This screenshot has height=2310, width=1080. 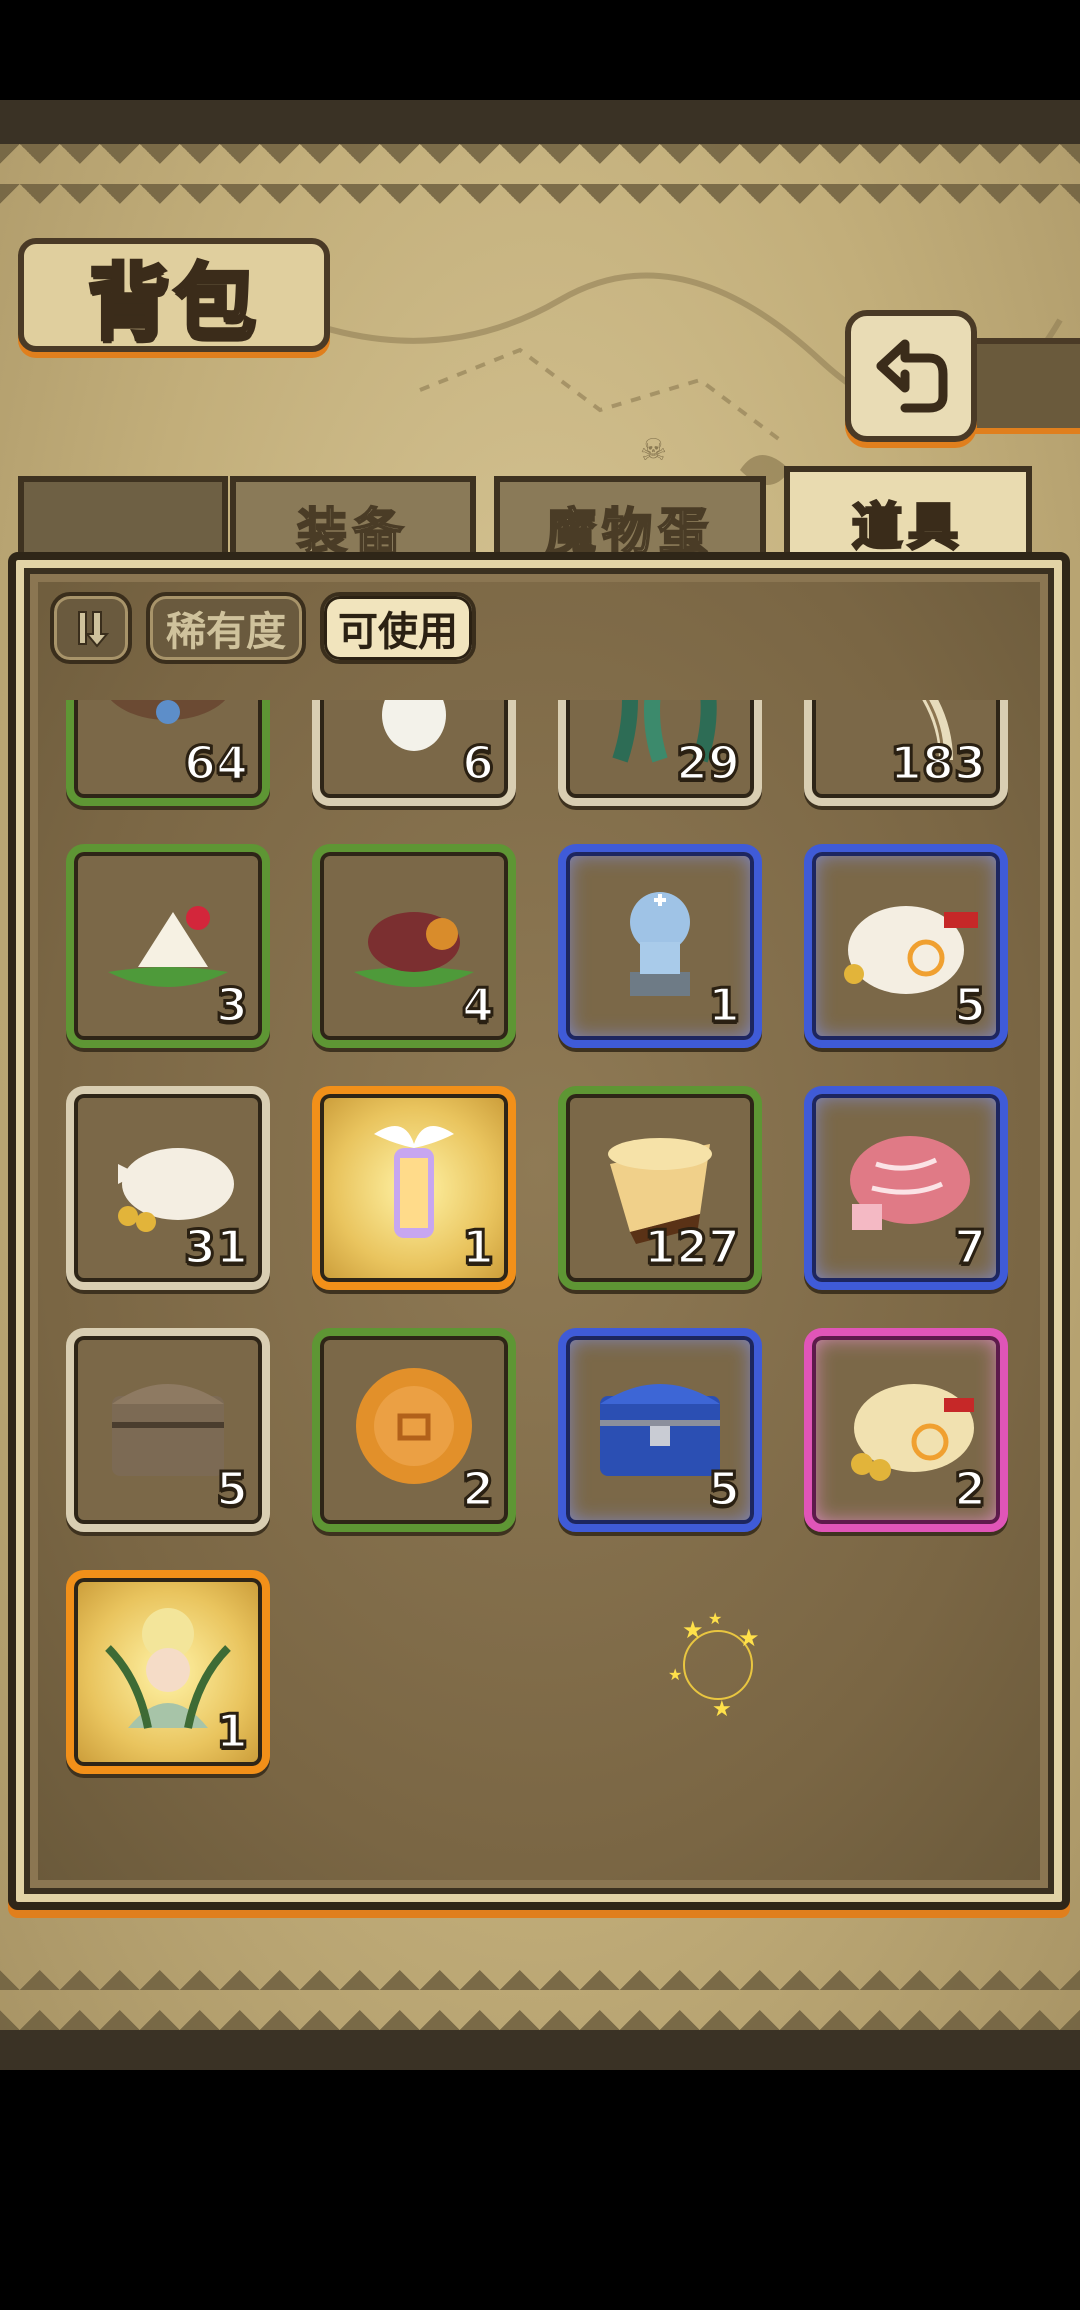 I want to click on sort-toggle-button, so click(x=91, y=628).